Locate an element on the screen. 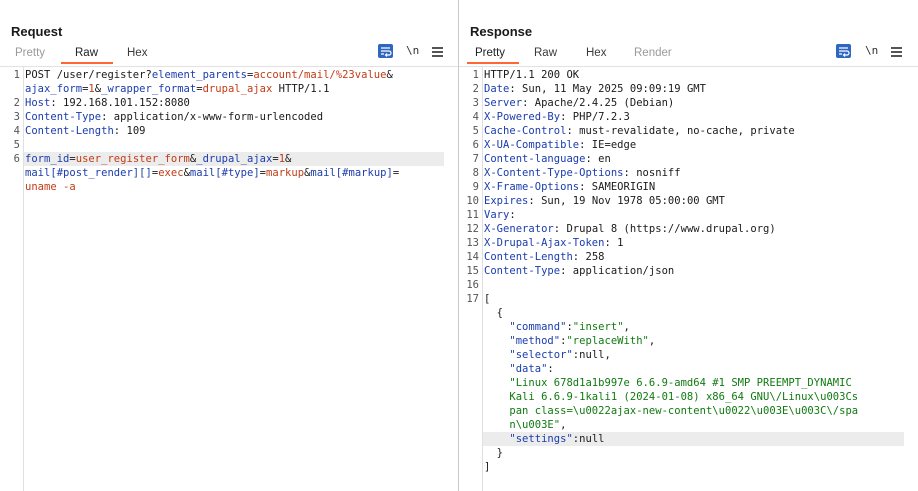  code-line: Content-Type: application/json is located at coordinates (579, 271).